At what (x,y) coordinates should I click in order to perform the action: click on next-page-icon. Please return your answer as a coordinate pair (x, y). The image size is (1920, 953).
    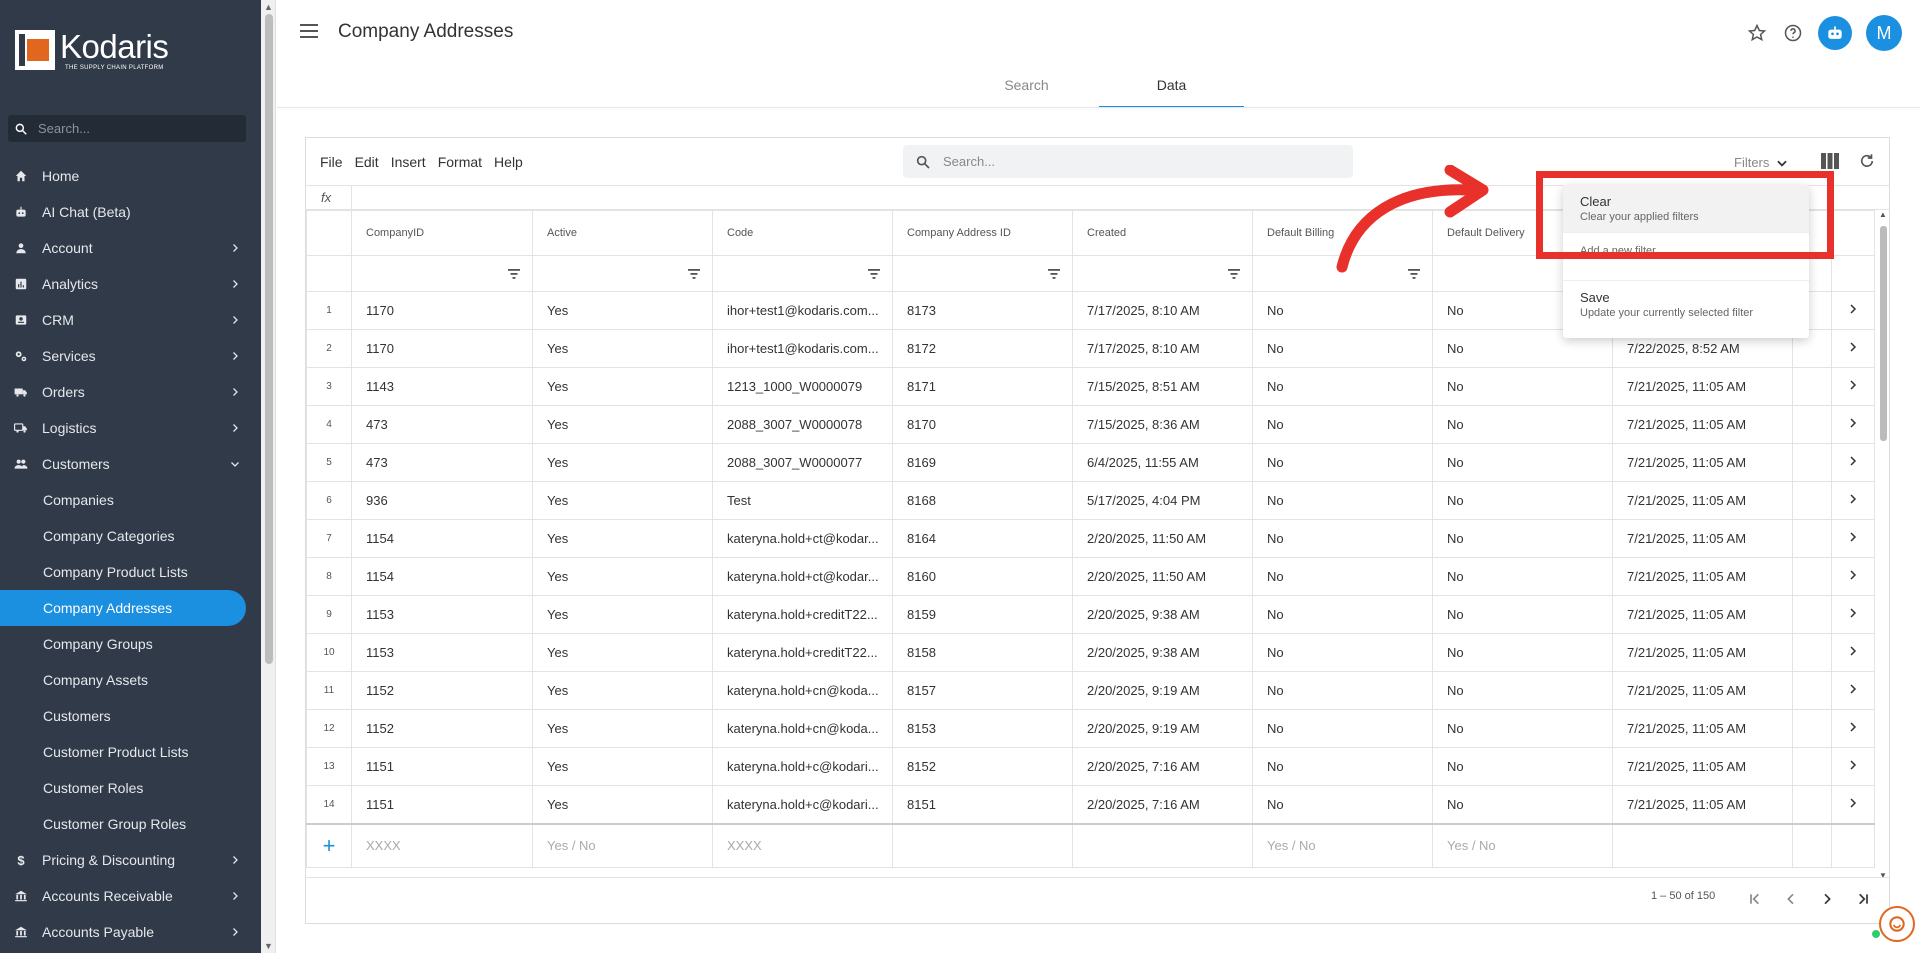
    Looking at the image, I should click on (1827, 899).